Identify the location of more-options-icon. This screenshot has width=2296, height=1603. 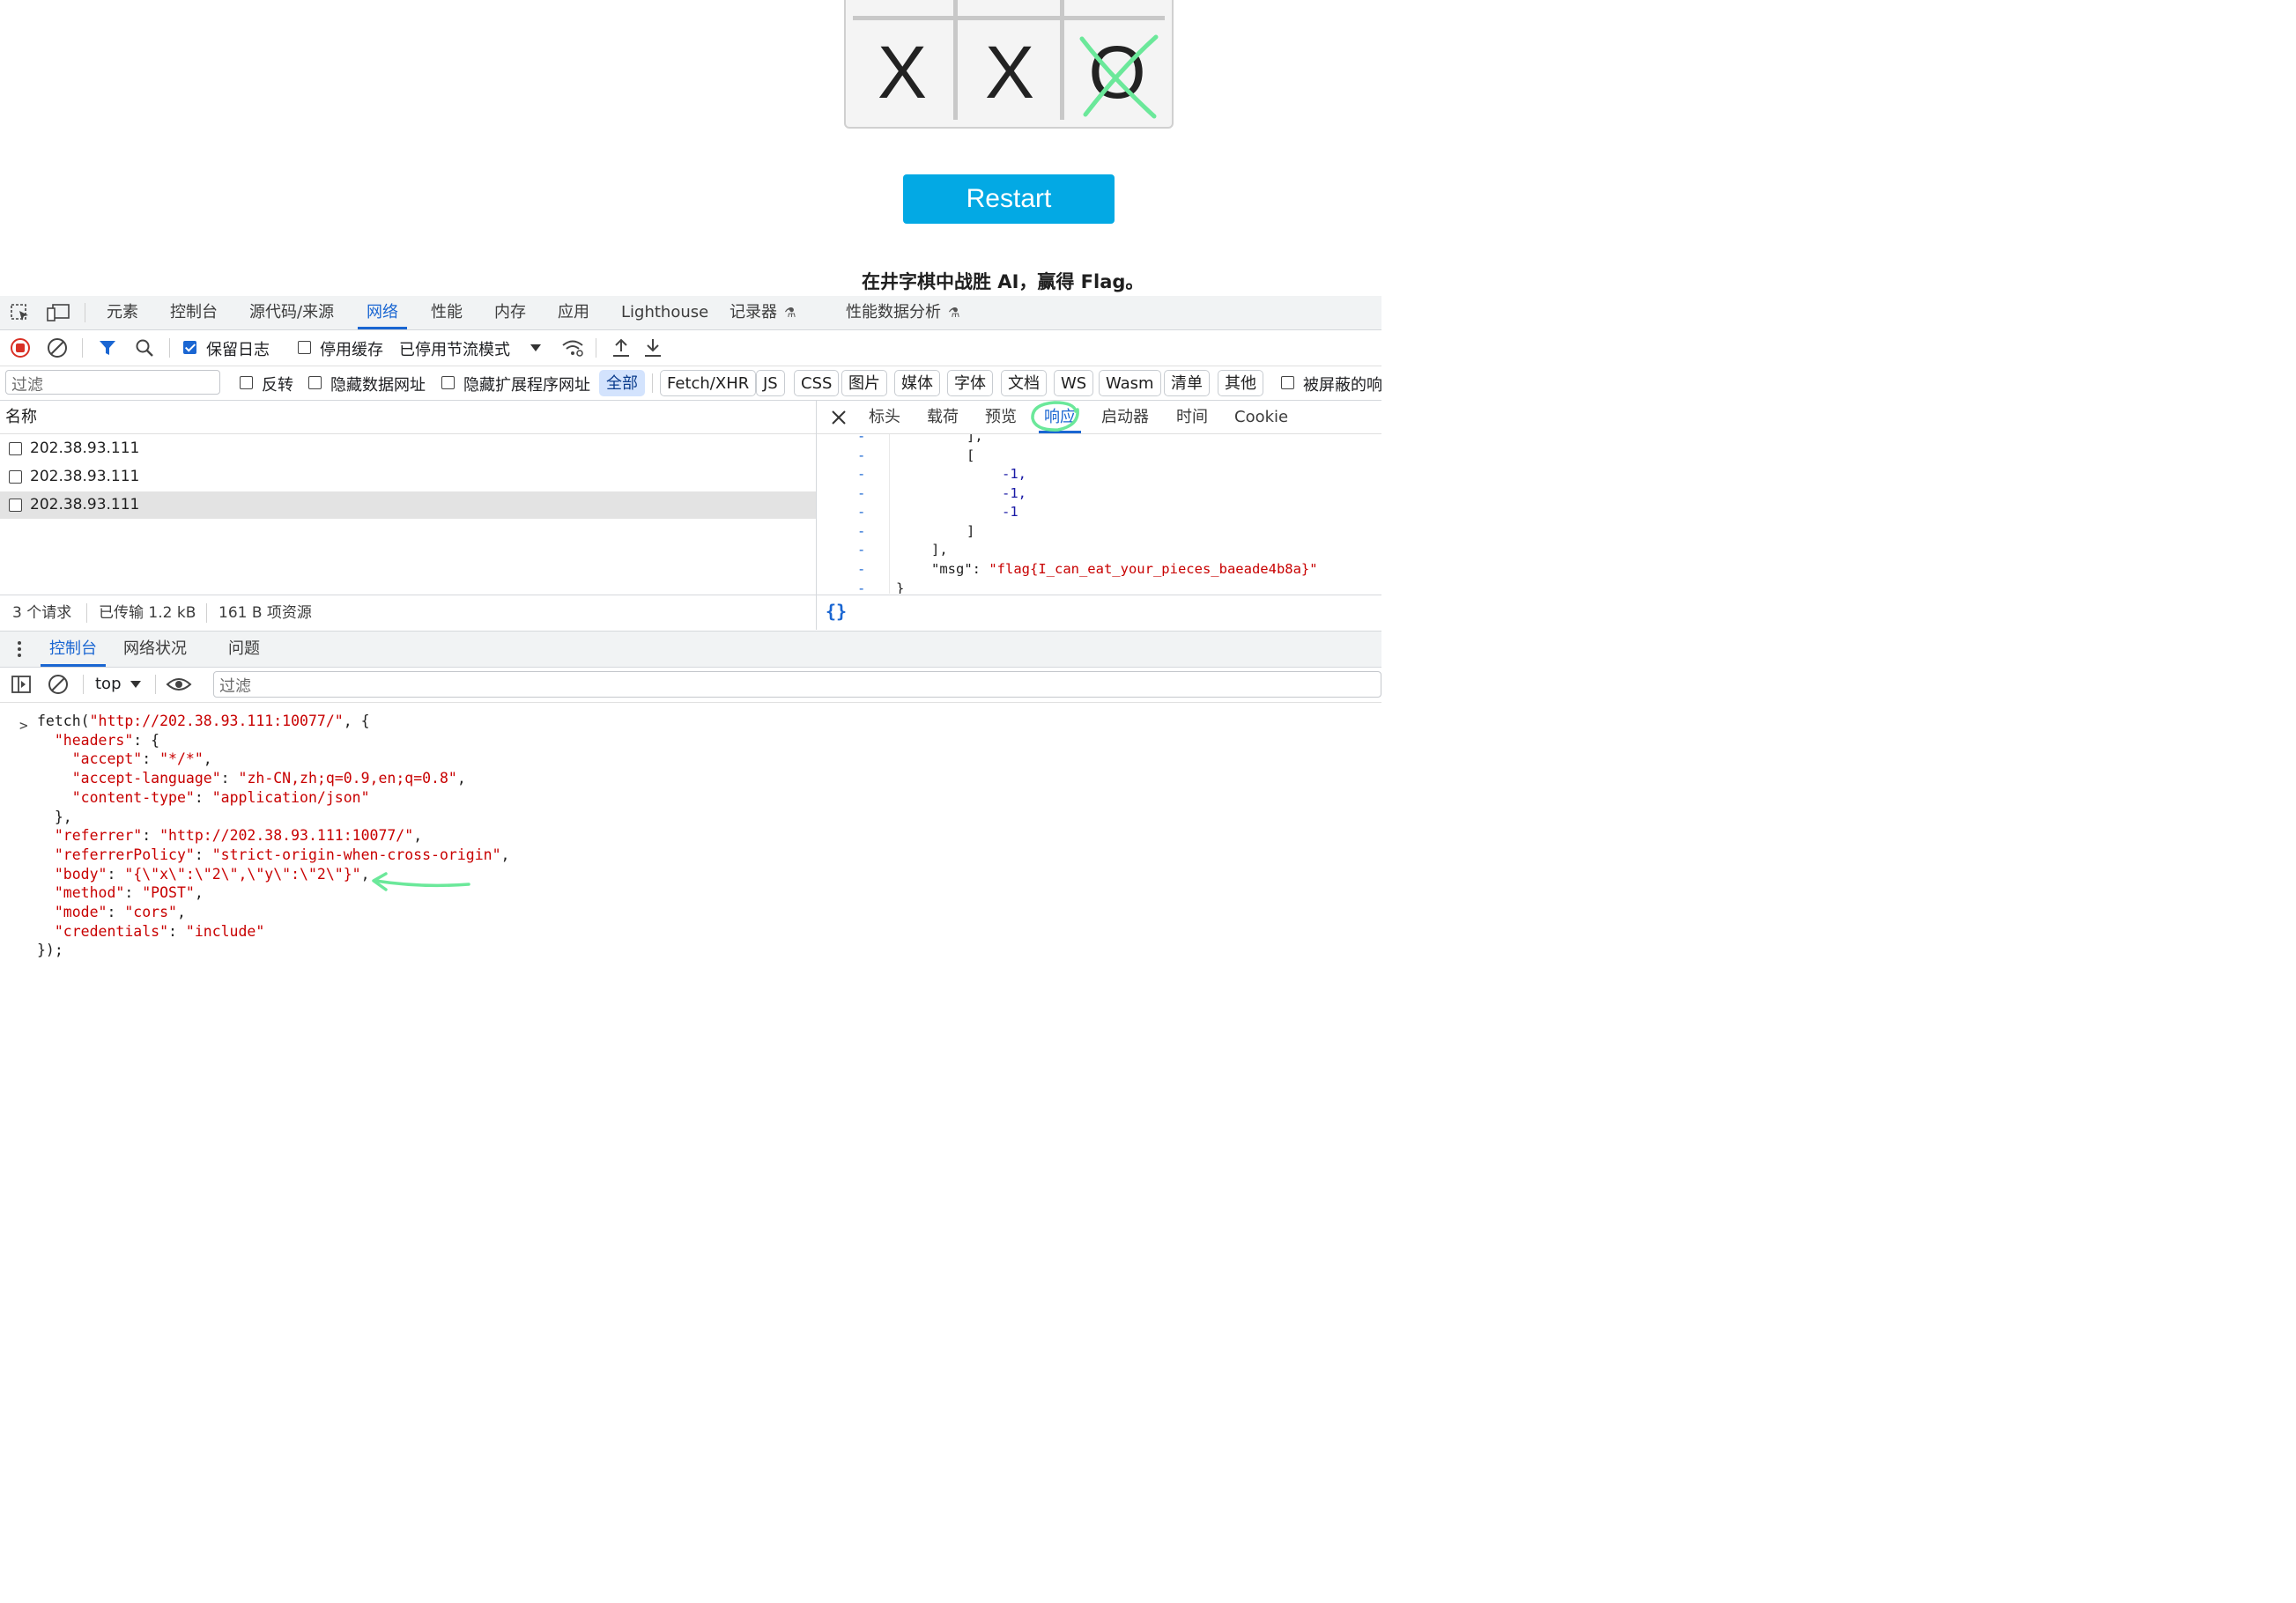
(19, 649).